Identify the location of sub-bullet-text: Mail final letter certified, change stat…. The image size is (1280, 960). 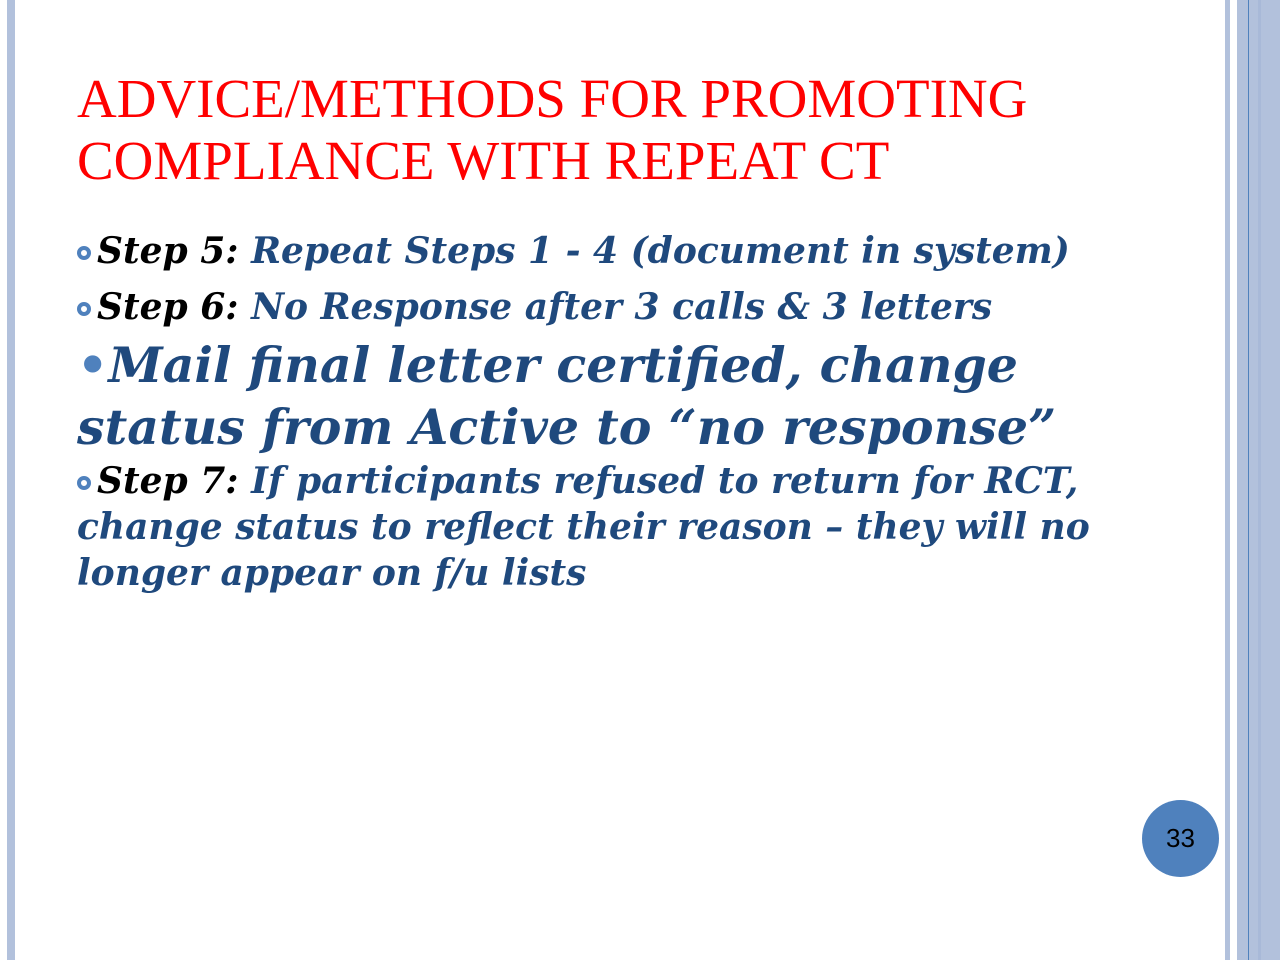
(567, 396).